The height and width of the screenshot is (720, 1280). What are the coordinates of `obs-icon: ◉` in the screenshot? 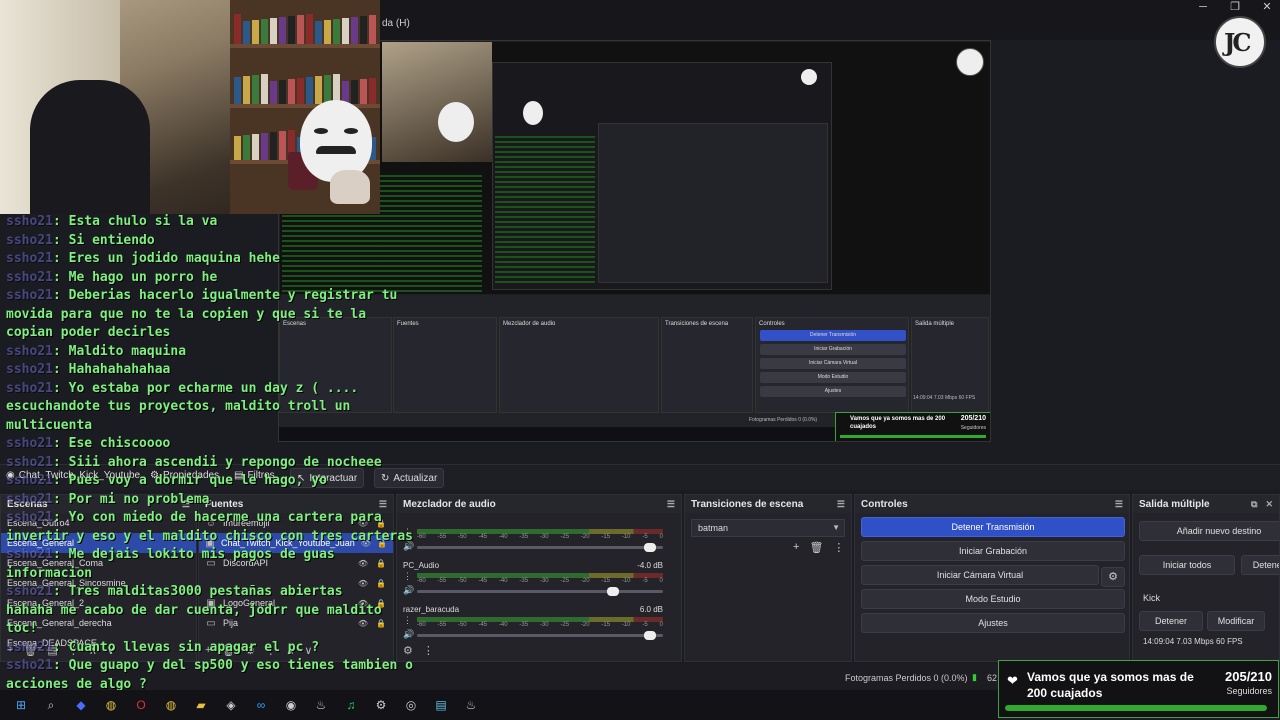 It's located at (291, 705).